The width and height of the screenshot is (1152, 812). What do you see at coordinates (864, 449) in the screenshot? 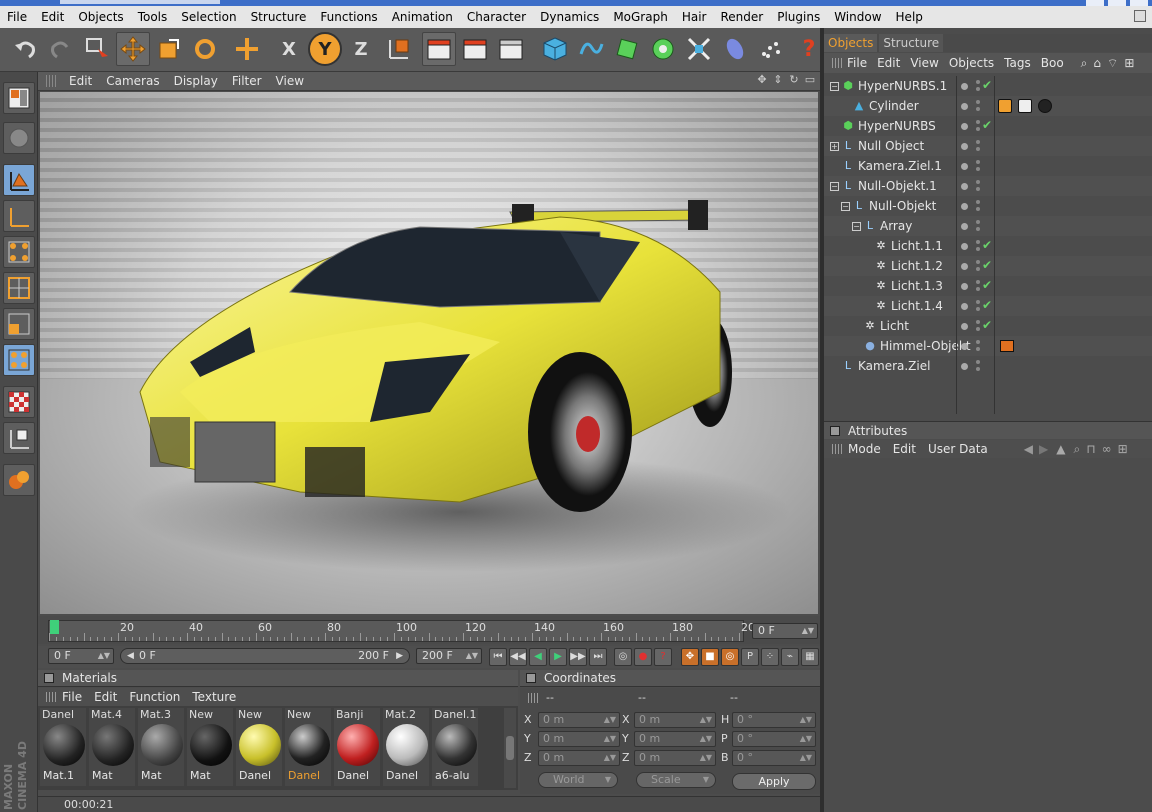
I see `attr-menu-mode: Mode` at bounding box center [864, 449].